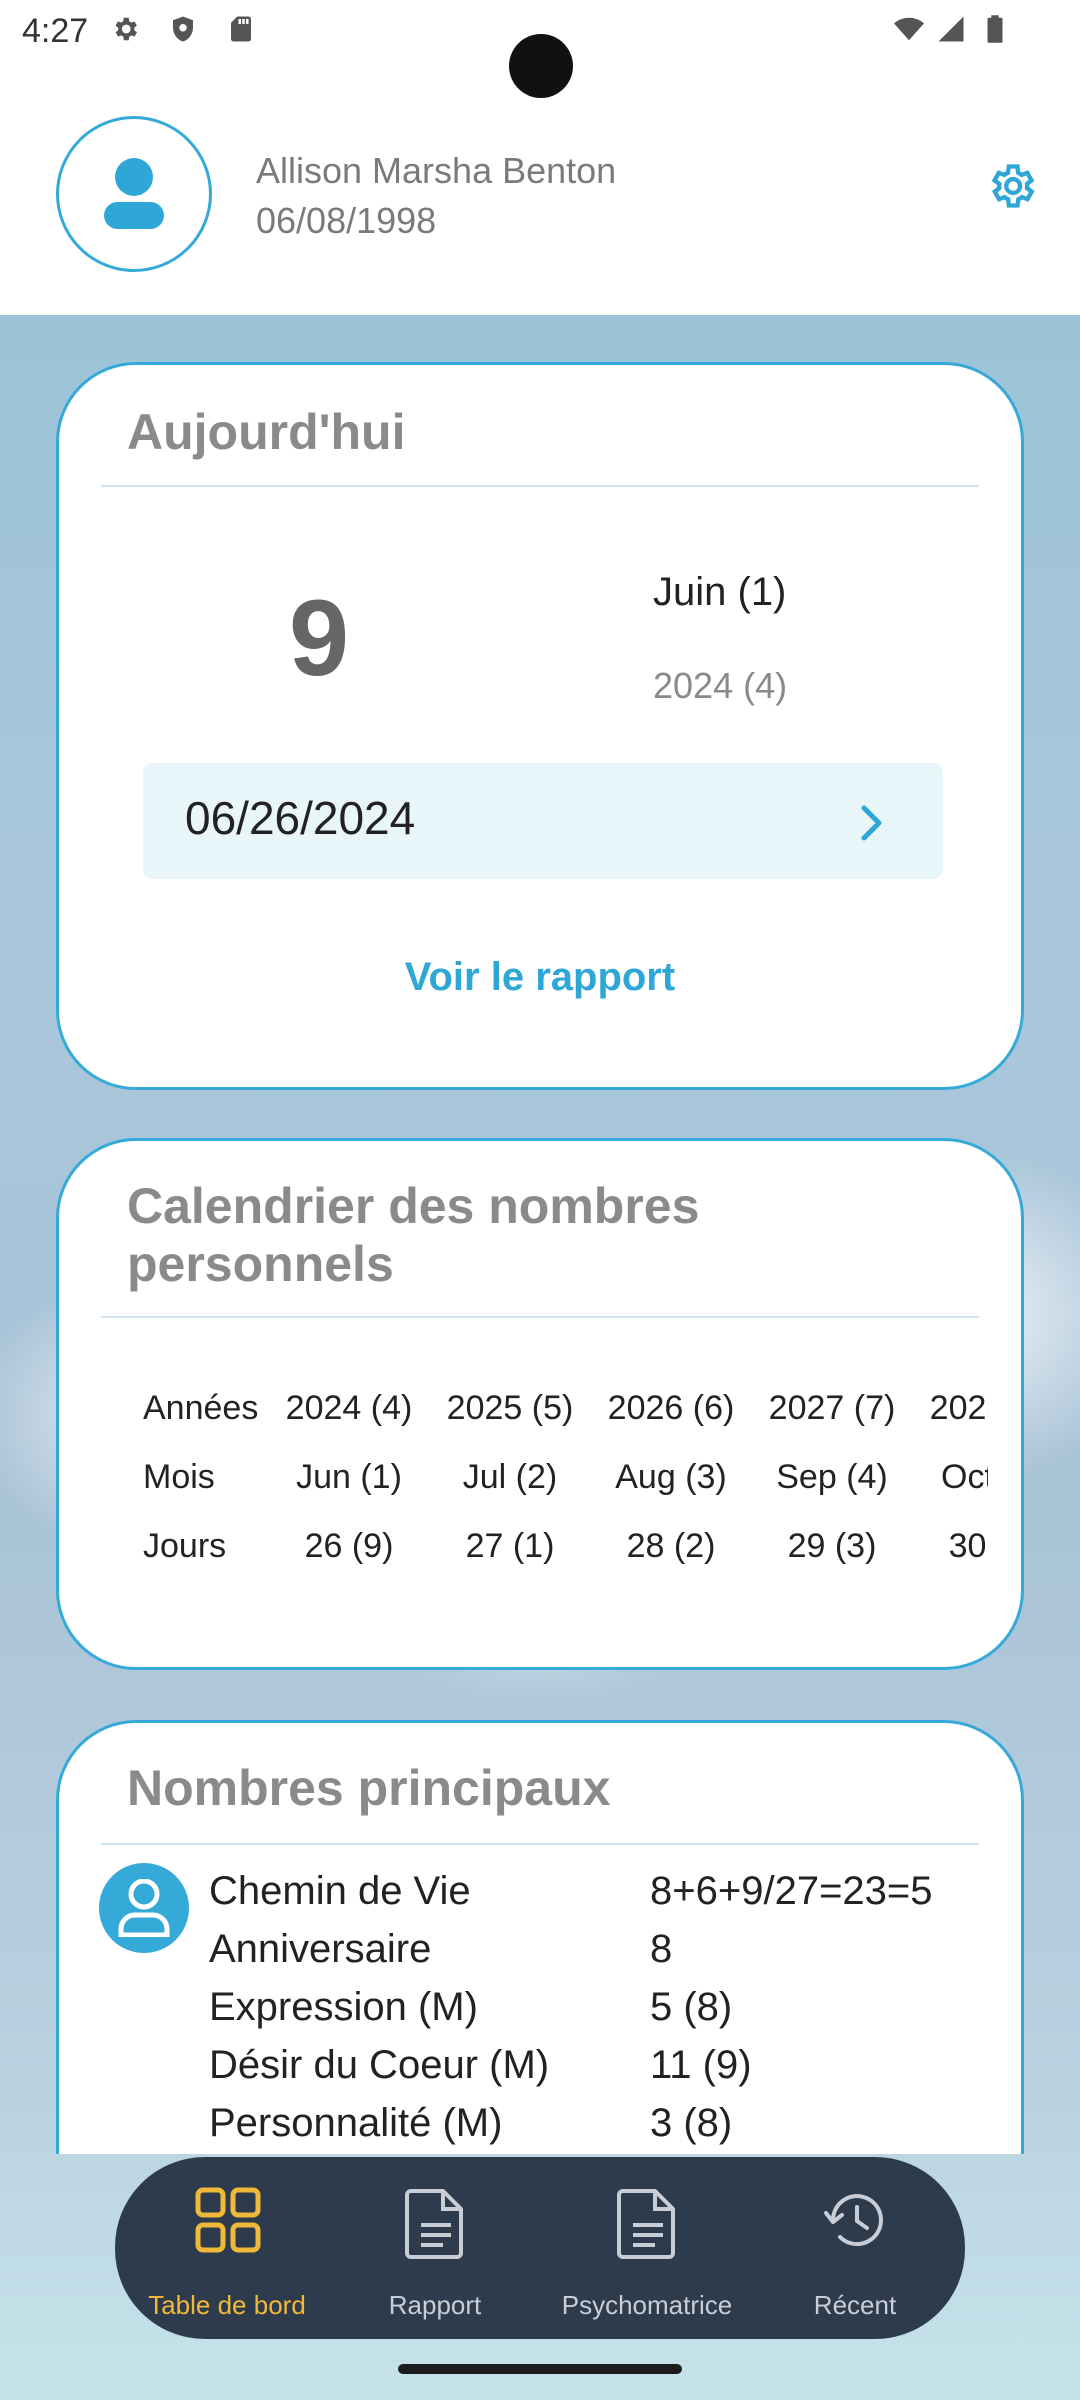  What do you see at coordinates (691, 2007) in the screenshot?
I see `number-value: 5 (8)` at bounding box center [691, 2007].